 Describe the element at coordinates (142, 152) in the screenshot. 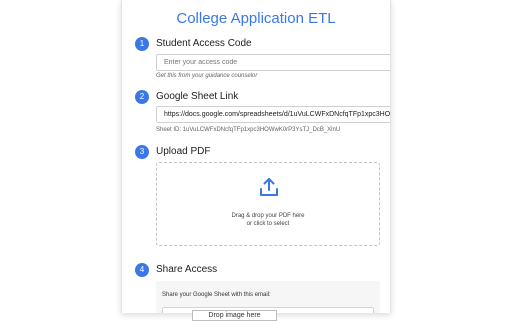

I see `step-3-badge: 3` at that location.